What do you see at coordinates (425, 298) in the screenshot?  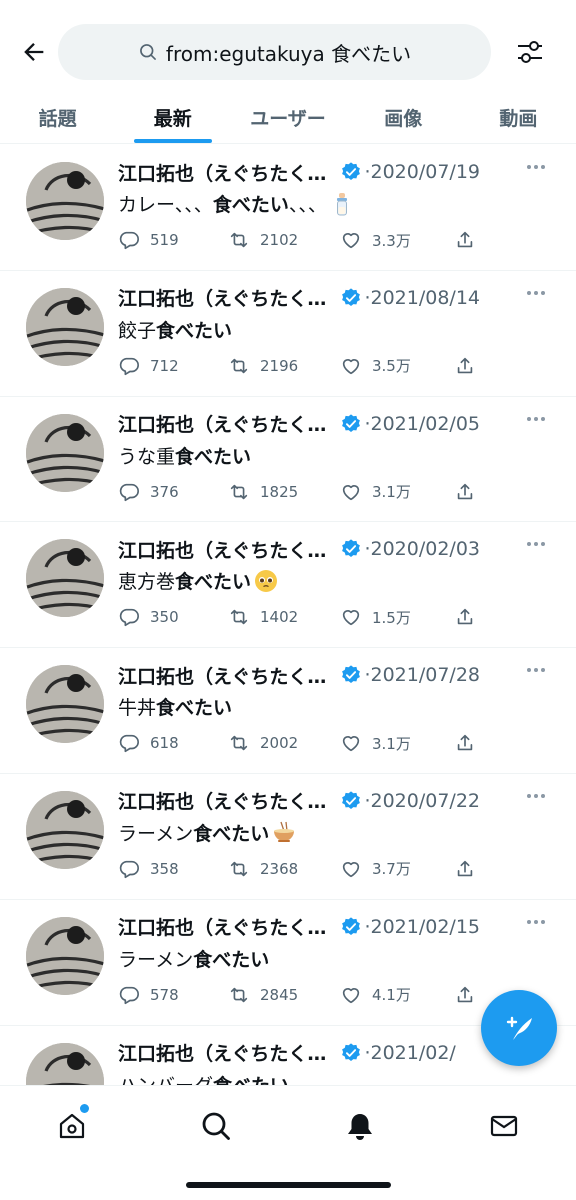 I see `tweet-date: 2021/08/14` at bounding box center [425, 298].